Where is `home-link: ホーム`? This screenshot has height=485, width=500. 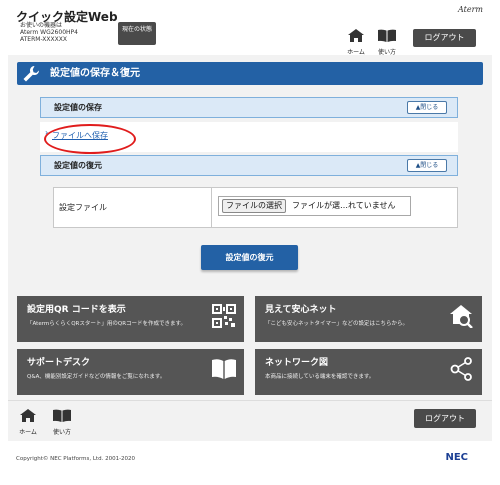 home-link: ホーム is located at coordinates (356, 41).